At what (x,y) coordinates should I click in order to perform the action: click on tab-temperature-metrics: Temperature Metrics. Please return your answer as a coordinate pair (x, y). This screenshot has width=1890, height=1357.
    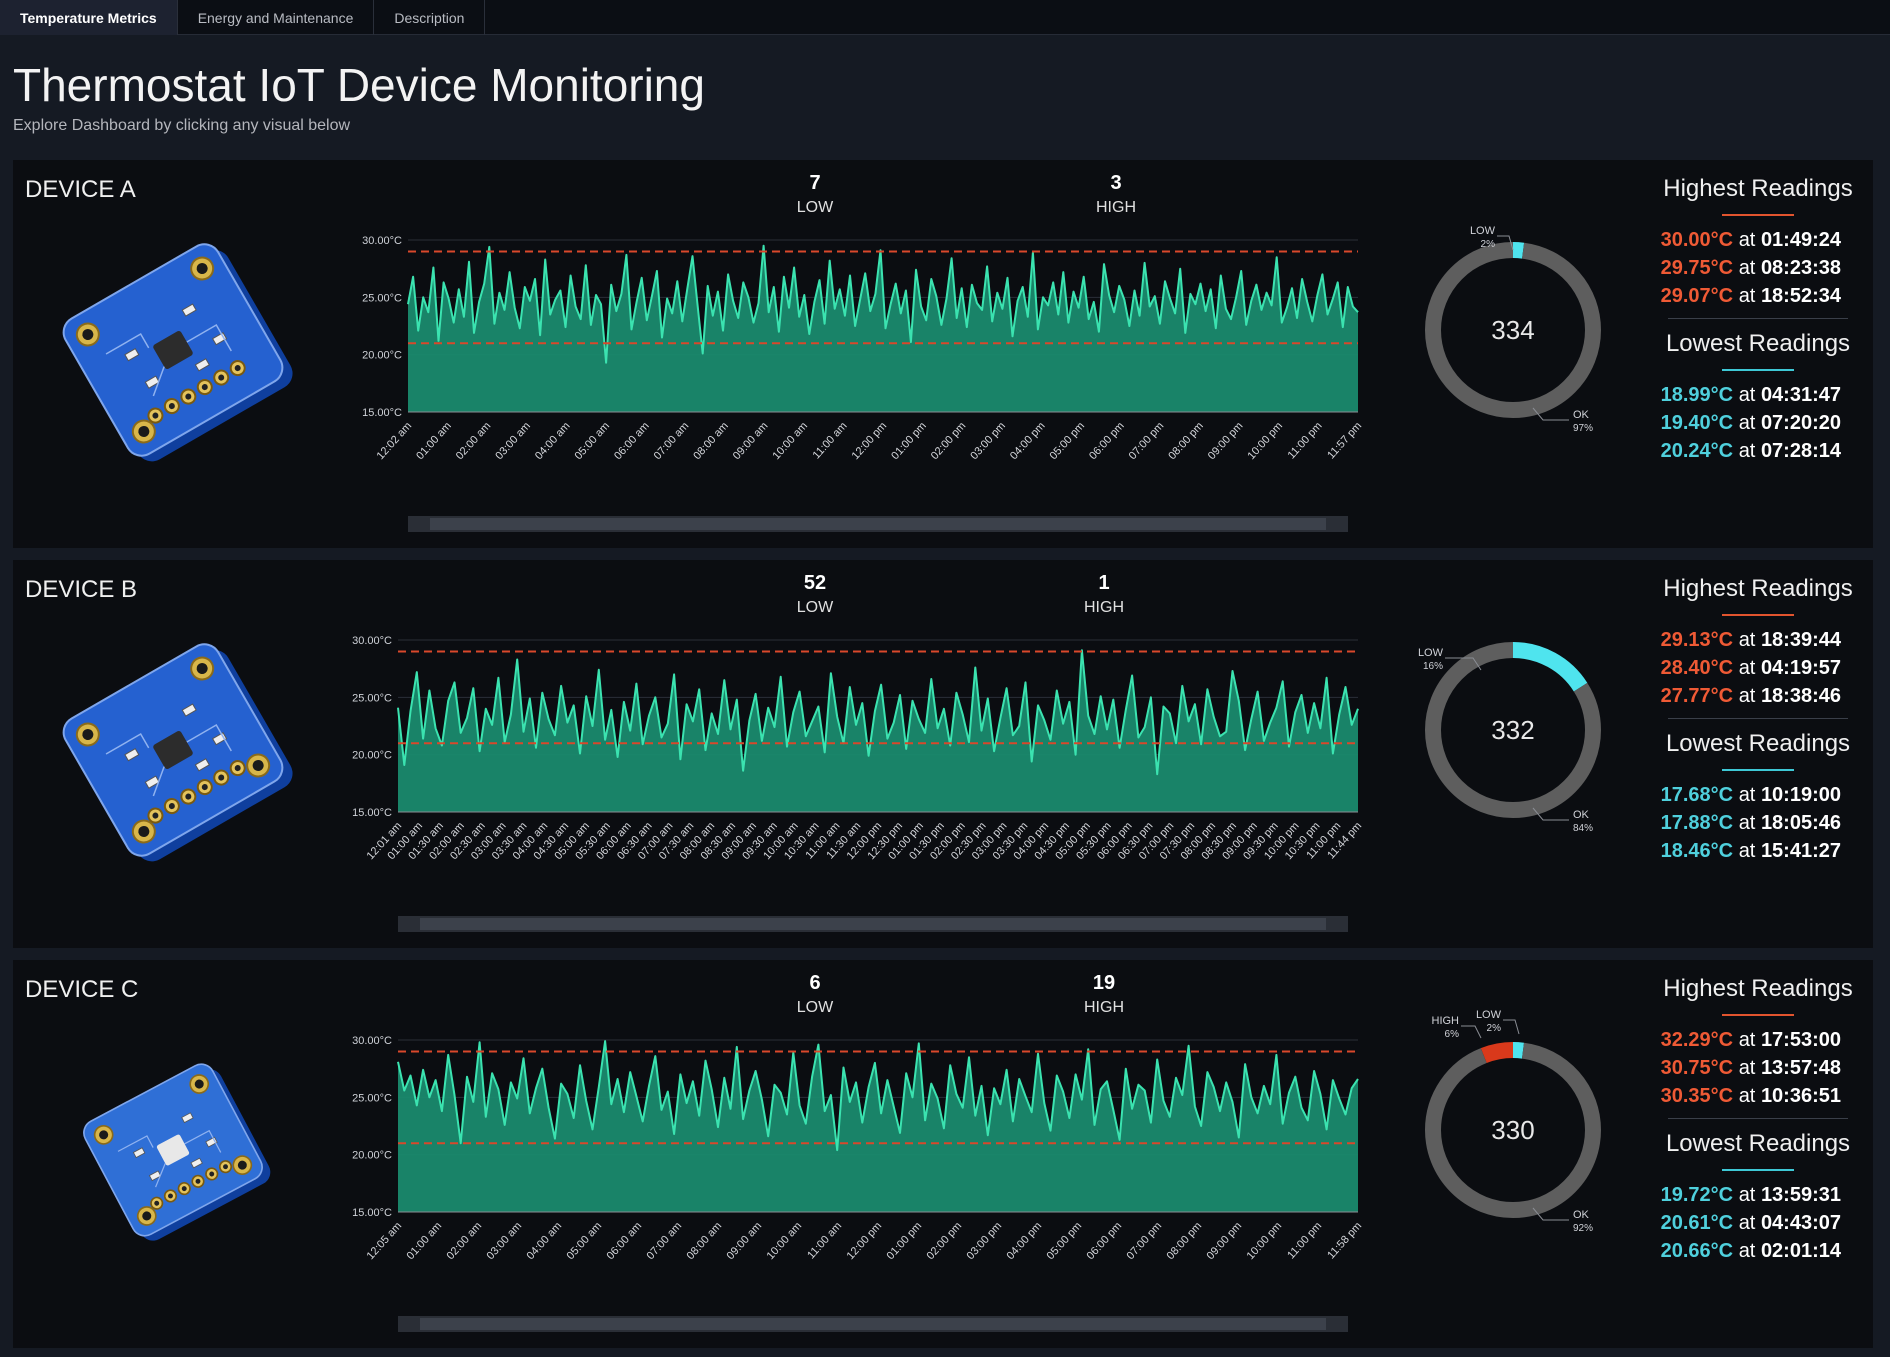
    Looking at the image, I should click on (89, 17).